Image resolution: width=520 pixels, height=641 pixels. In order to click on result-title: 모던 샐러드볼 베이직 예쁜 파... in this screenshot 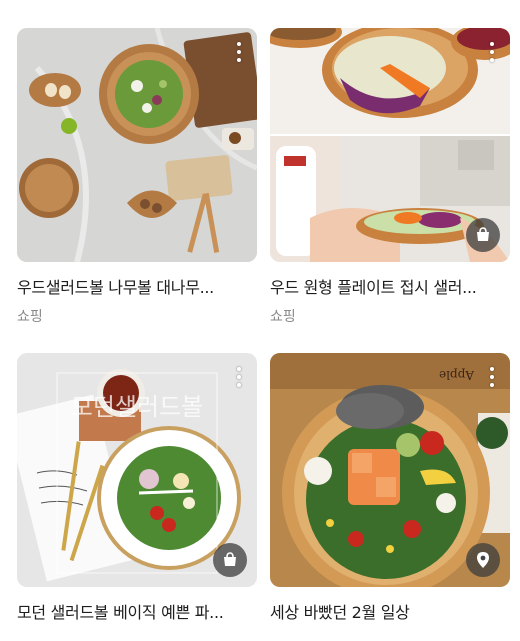, I will do `click(137, 611)`.